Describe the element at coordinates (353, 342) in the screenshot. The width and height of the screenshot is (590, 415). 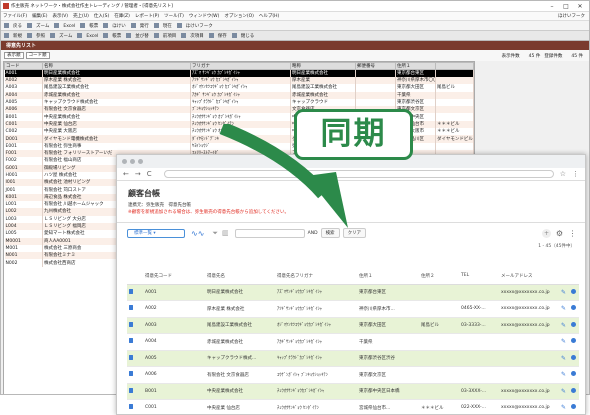
I see `table-row: A004 赤城産業株式会社 ｱｶｷﾞｻﾝｷﾞｮｳｶﾌﾞｼｷｶﾞｲｼｬ 千葉県 ✎` at that location.